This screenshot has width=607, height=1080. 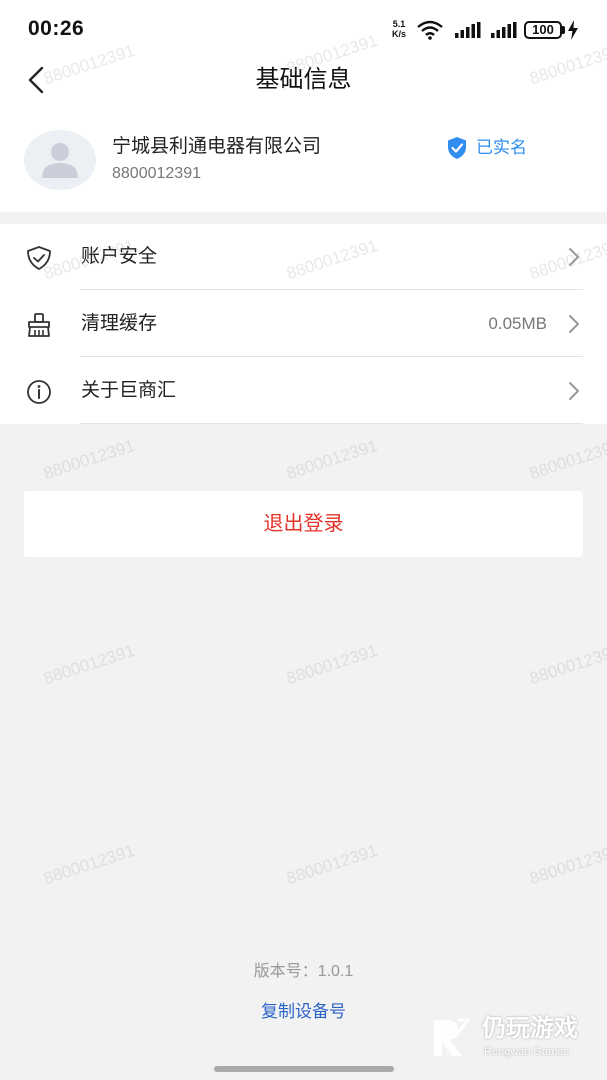 I want to click on charging-bolt-icon, so click(x=573, y=30).